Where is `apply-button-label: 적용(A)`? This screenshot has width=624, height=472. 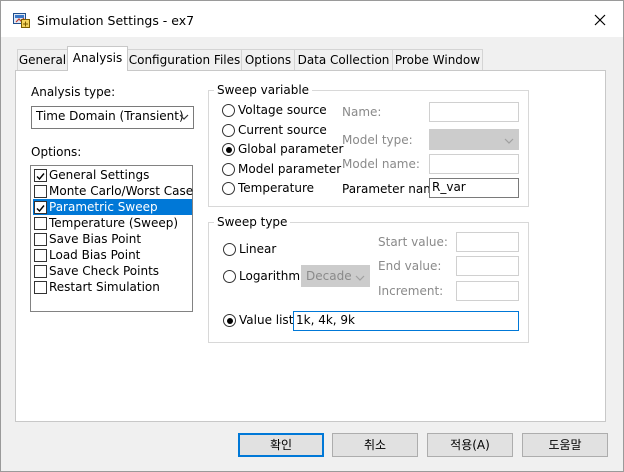
apply-button-label: 적용(A) is located at coordinates (470, 445).